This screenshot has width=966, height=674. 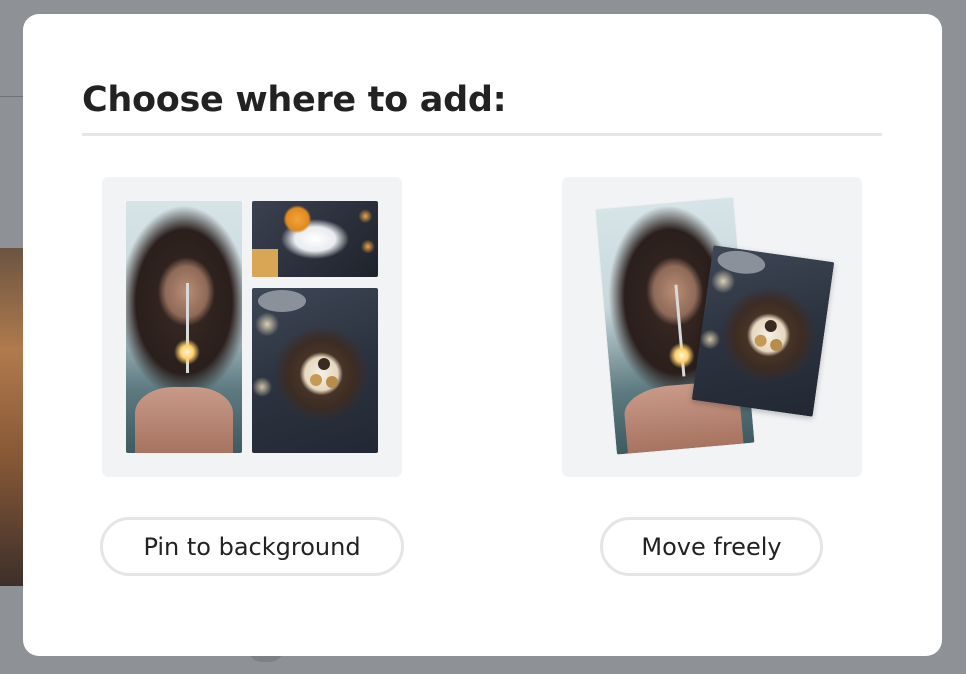 What do you see at coordinates (482, 134) in the screenshot?
I see `title-divider` at bounding box center [482, 134].